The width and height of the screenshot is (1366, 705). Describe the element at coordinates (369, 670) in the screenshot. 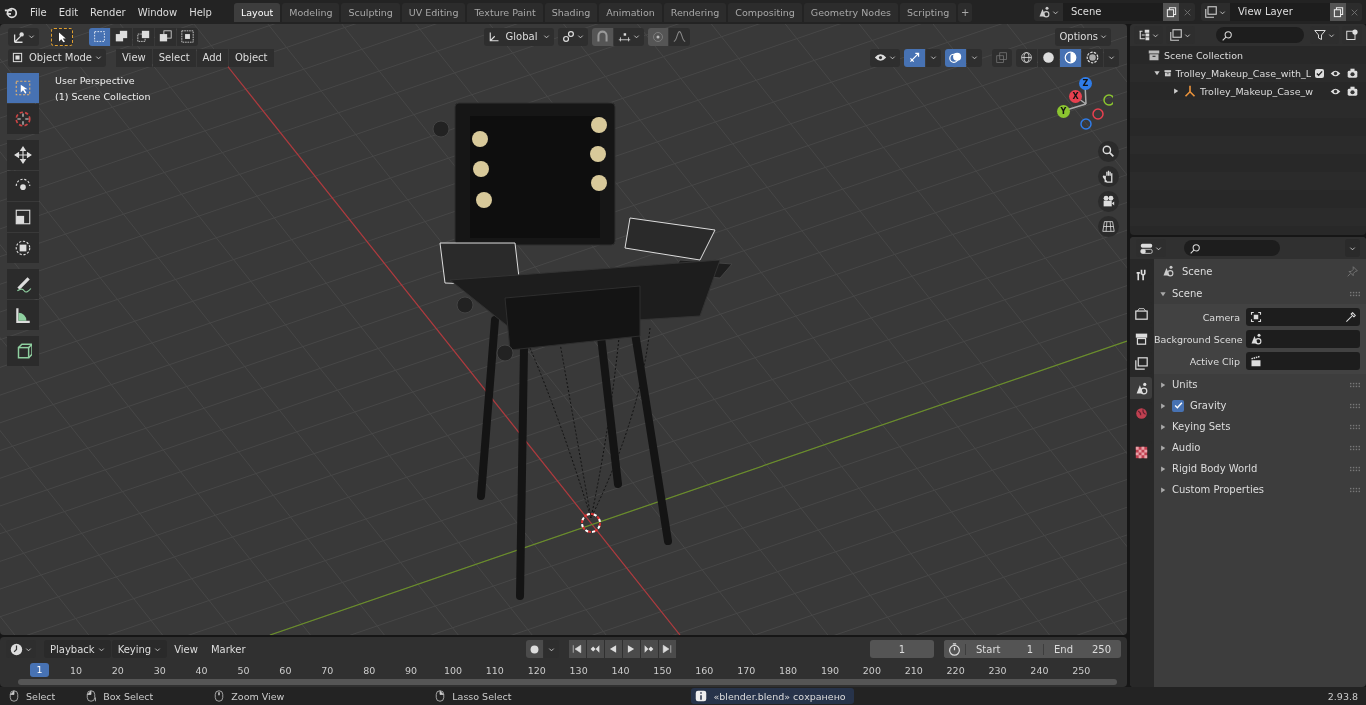

I see `frame-number: 80` at that location.